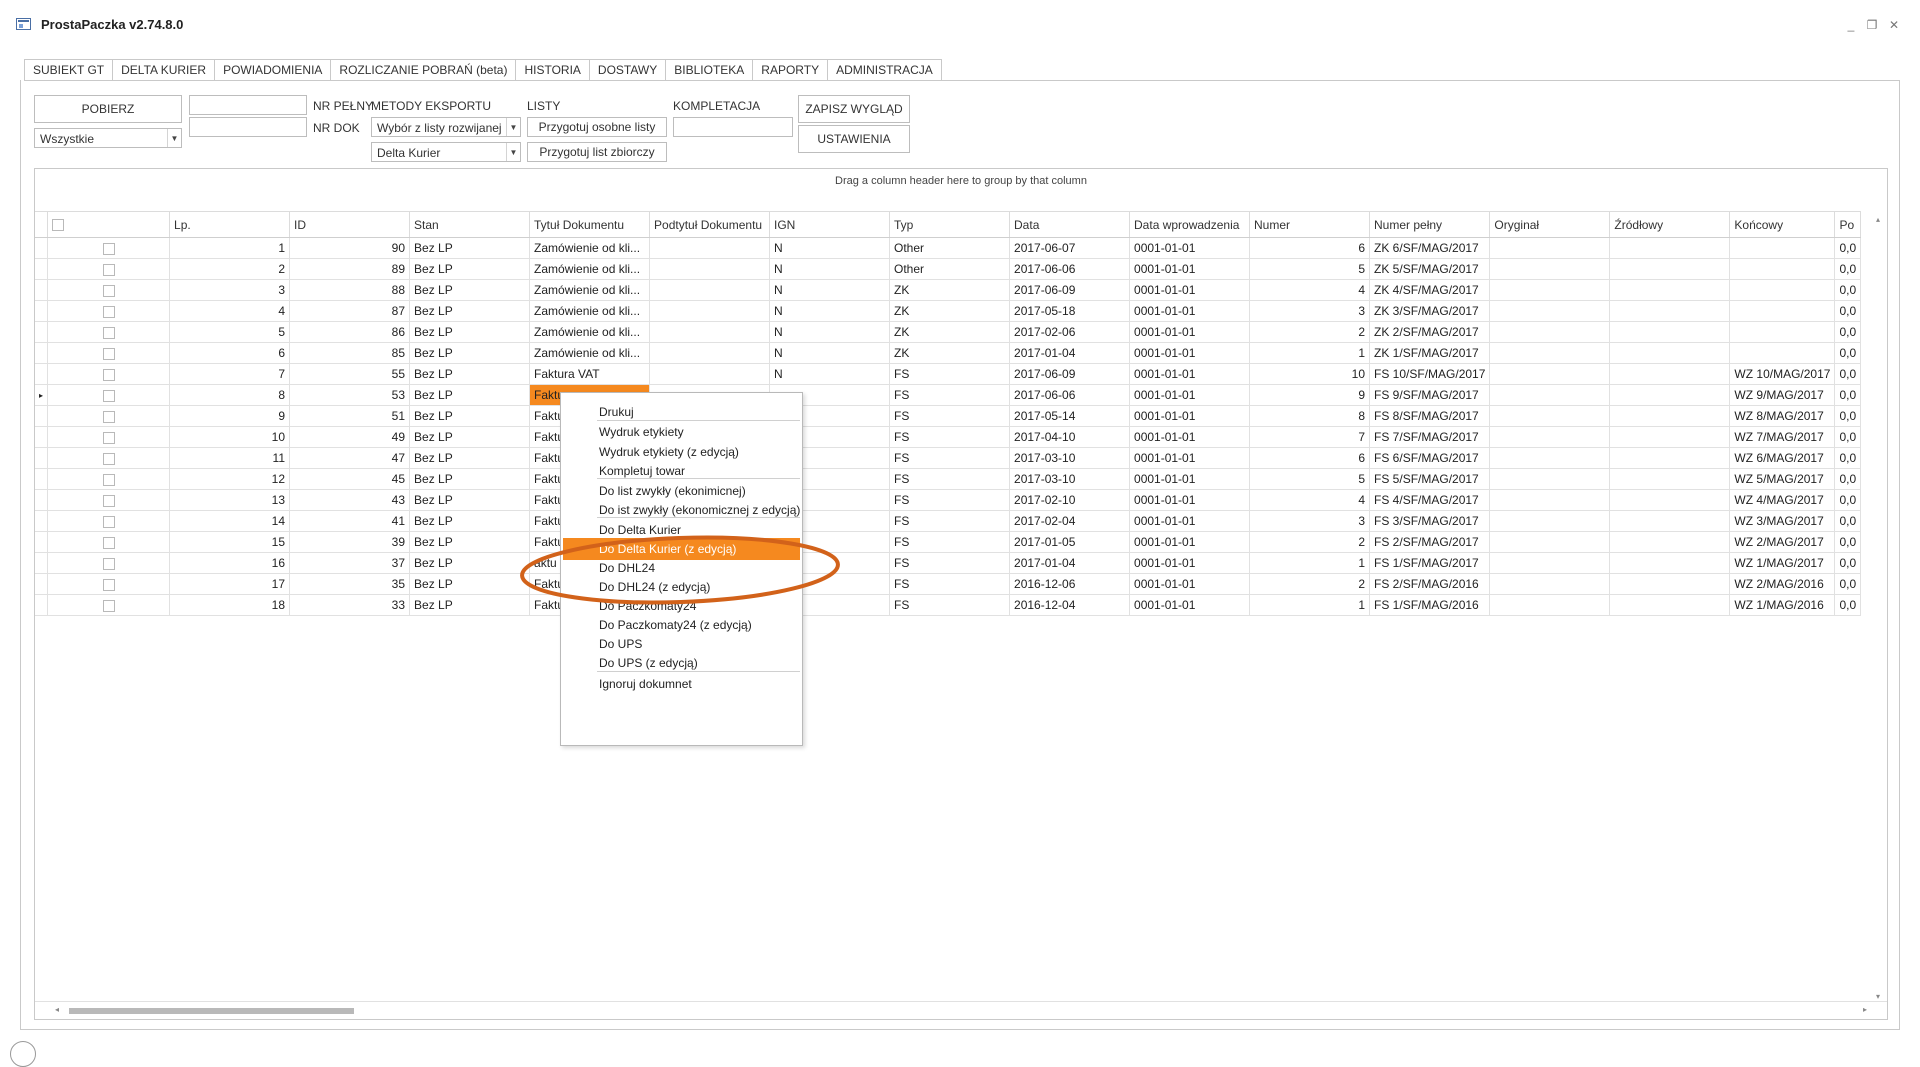  What do you see at coordinates (108, 138) in the screenshot?
I see `filter-select: Wszystkie ▼` at bounding box center [108, 138].